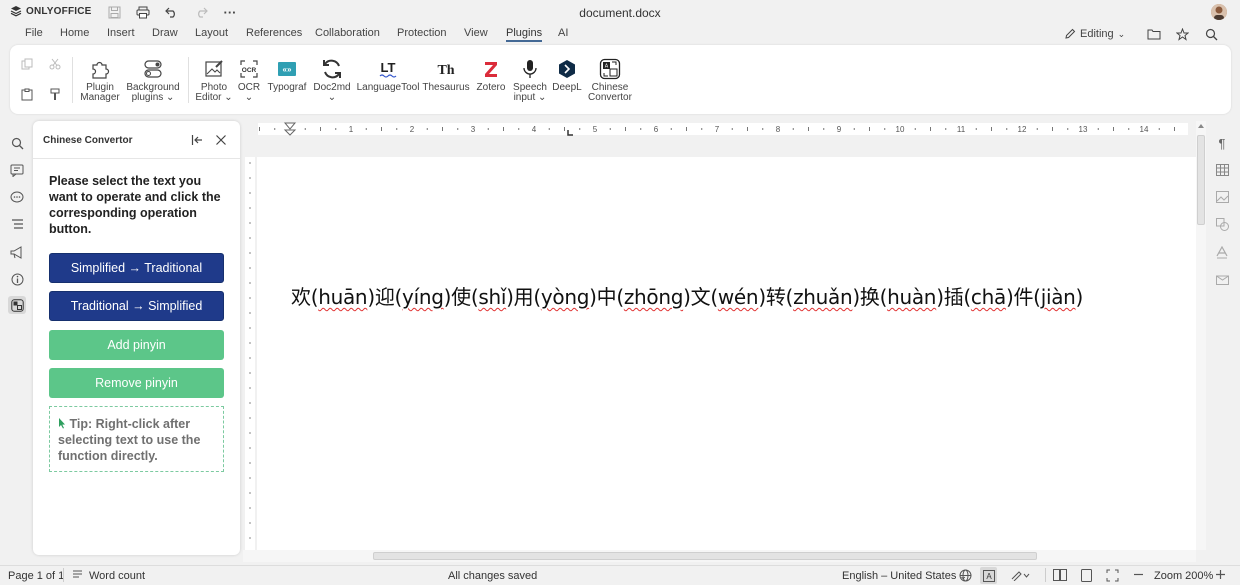 Image resolution: width=1240 pixels, height=585 pixels. Describe the element at coordinates (823, 297) in the screenshot. I see `pinyin-text: zhuǎn` at that location.